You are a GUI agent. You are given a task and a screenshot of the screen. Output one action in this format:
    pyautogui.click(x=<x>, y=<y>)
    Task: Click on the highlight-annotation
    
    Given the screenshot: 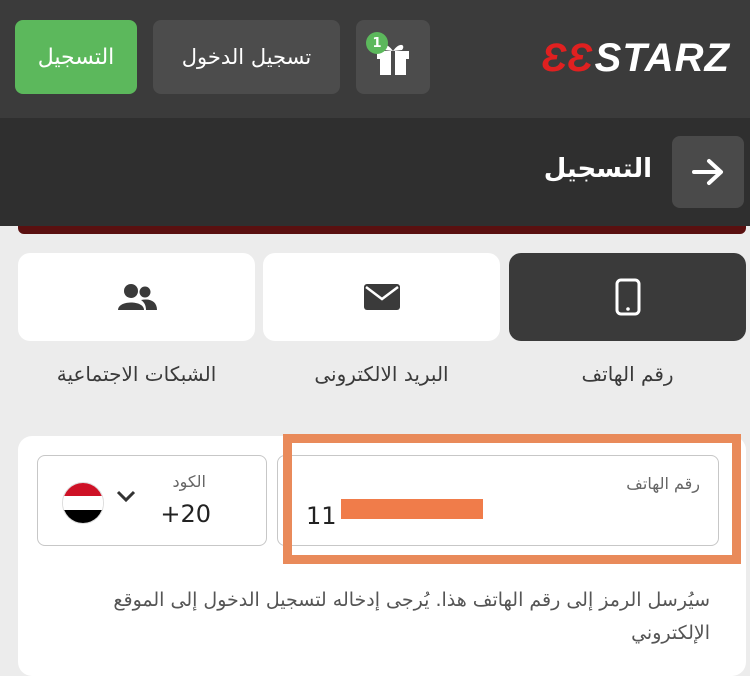 What is the action you would take?
    pyautogui.click(x=512, y=499)
    